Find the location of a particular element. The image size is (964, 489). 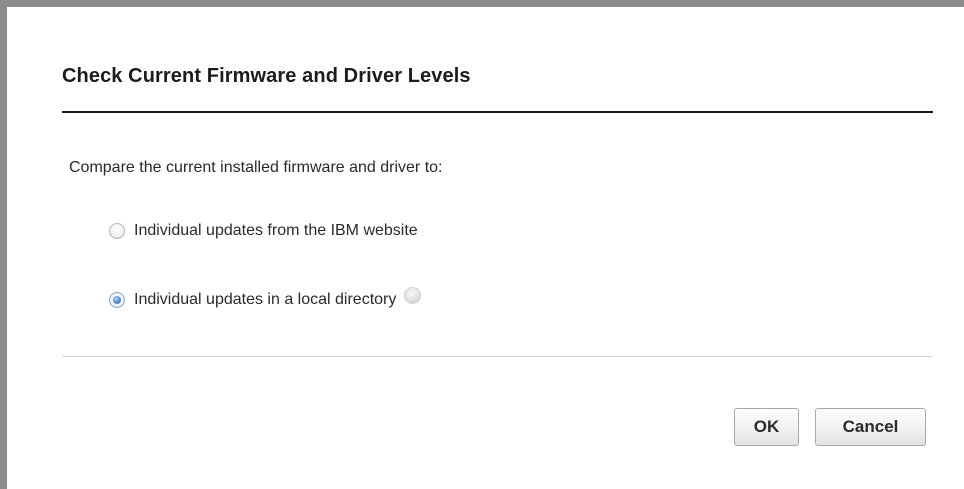

option-ibm-website: Individual updates from the IBM website is located at coordinates (263, 231).